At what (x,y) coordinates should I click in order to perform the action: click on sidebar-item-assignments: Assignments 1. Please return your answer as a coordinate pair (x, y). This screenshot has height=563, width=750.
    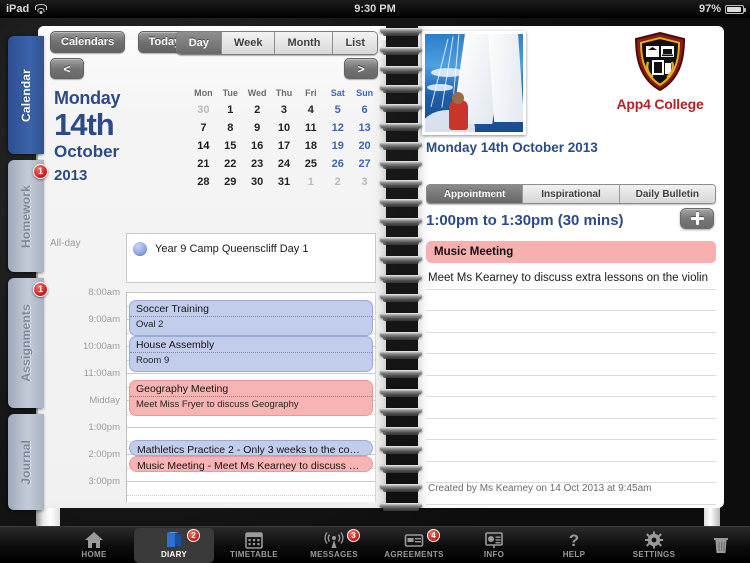
    Looking at the image, I should click on (28, 343).